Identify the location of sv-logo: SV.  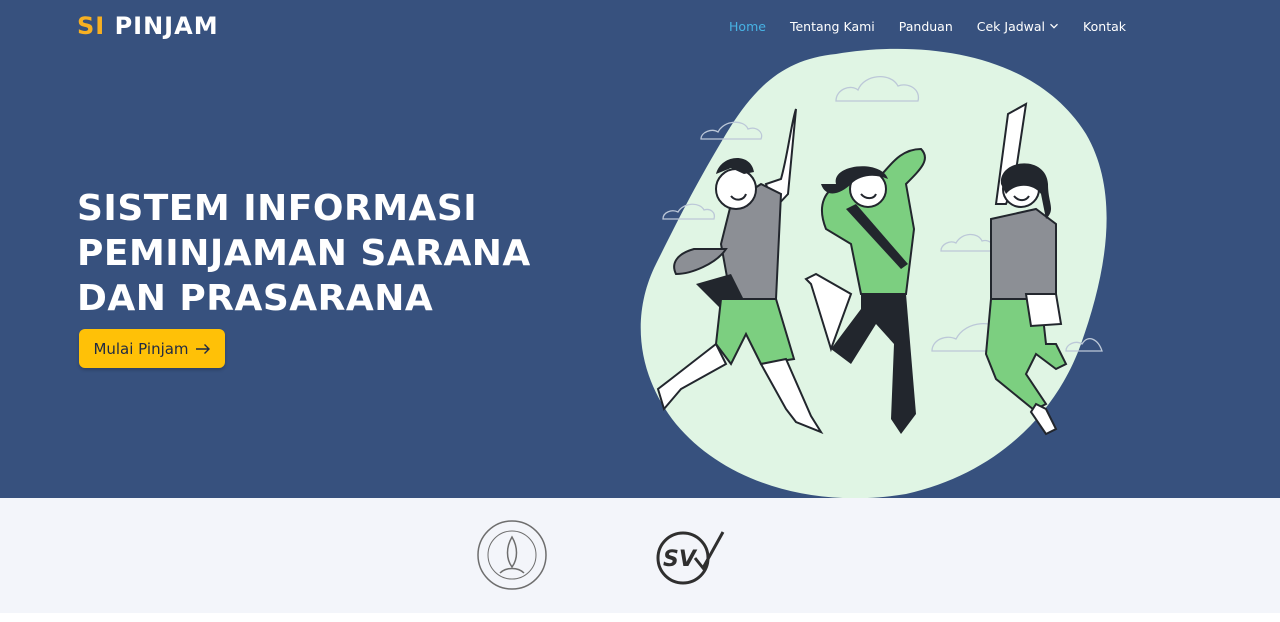
(690, 558).